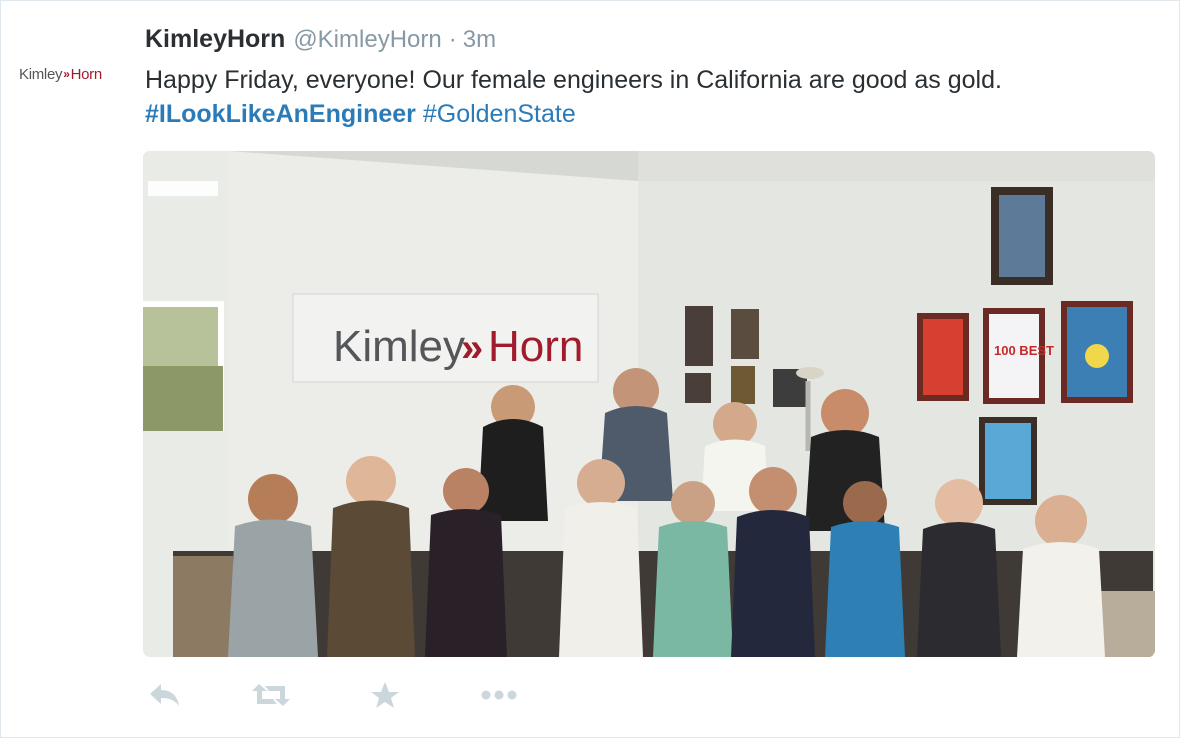  I want to click on avatar-brand-left: Kimley, so click(41, 74).